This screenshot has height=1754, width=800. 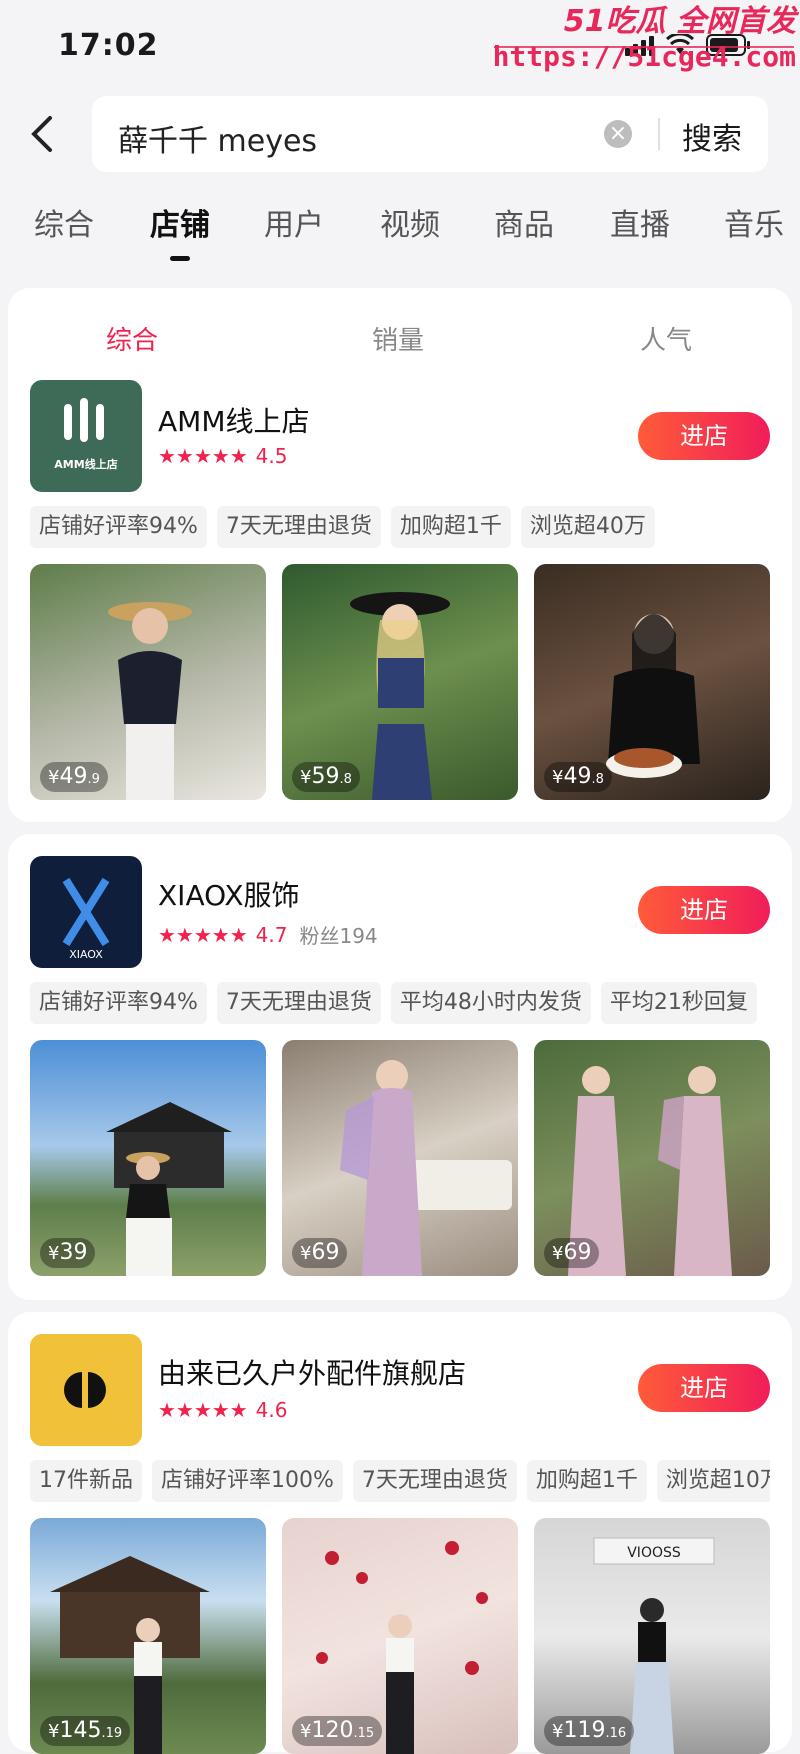 What do you see at coordinates (652, 682) in the screenshot?
I see `product-thumbnail: ¥49.8` at bounding box center [652, 682].